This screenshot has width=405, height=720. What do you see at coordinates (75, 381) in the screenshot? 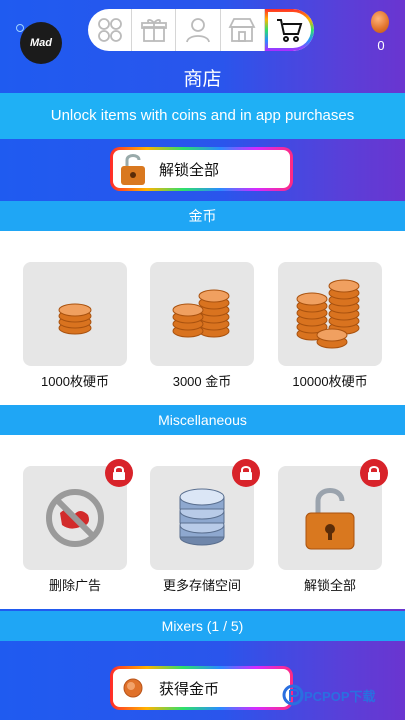
I see `coin-pack-small-label: 1000枚硬币` at bounding box center [75, 381].